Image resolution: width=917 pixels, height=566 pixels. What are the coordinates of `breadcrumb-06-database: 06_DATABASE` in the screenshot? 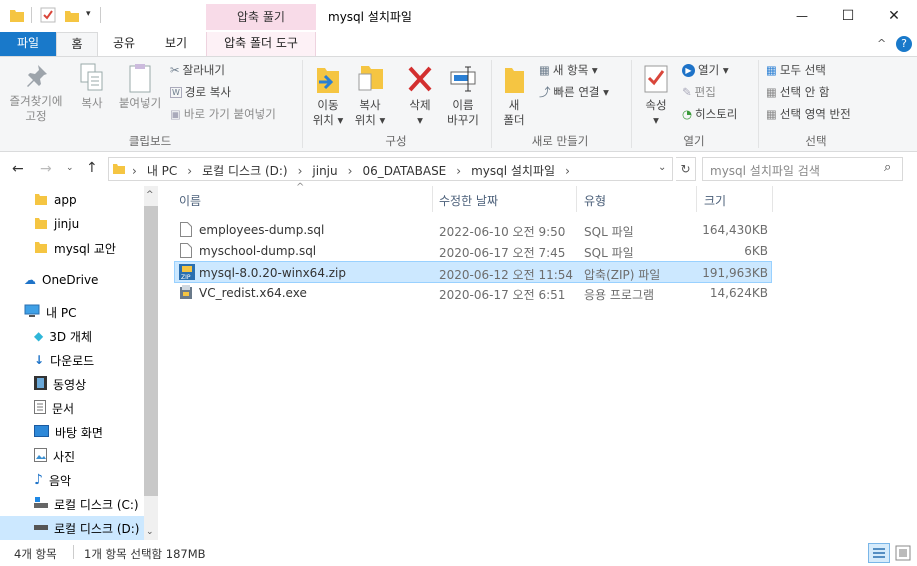 It's located at (404, 171).